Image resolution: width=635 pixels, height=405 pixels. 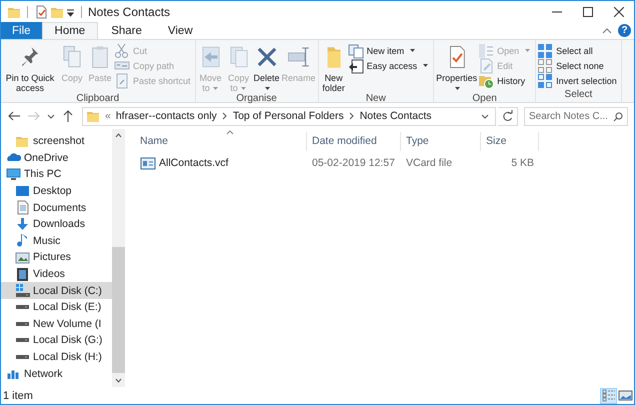 What do you see at coordinates (93, 116) in the screenshot?
I see `folder-icon` at bounding box center [93, 116].